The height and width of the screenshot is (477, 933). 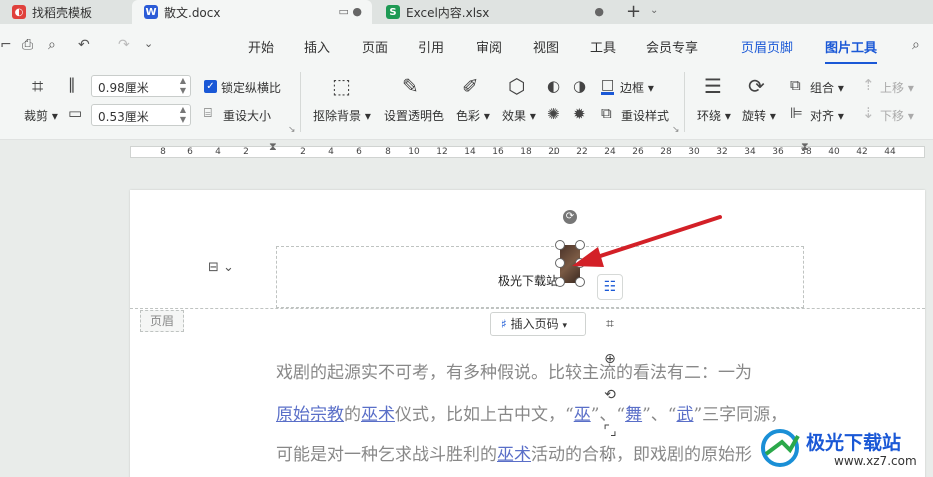 I want to click on ruler-number: 14, so click(x=470, y=152).